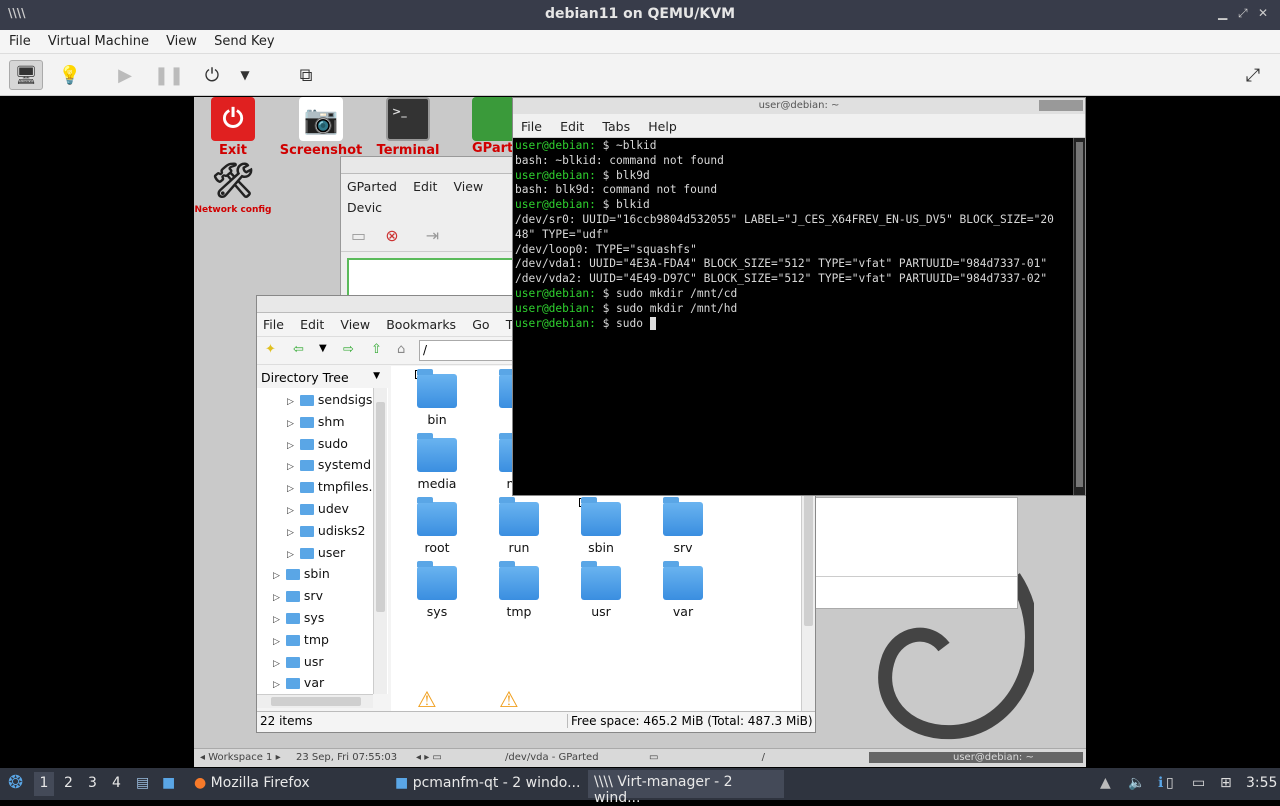 The height and width of the screenshot is (806, 1280). What do you see at coordinates (312, 324) in the screenshot?
I see `fm-menu-edit: Edit` at bounding box center [312, 324].